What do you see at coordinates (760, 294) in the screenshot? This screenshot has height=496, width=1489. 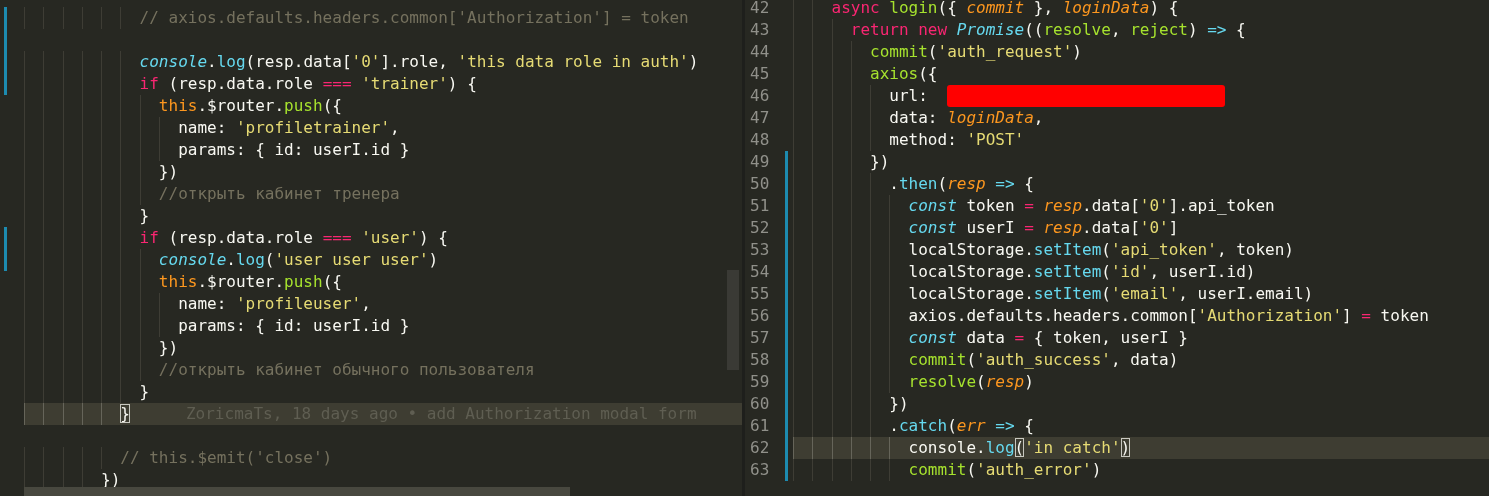 I see `line-number: 55` at bounding box center [760, 294].